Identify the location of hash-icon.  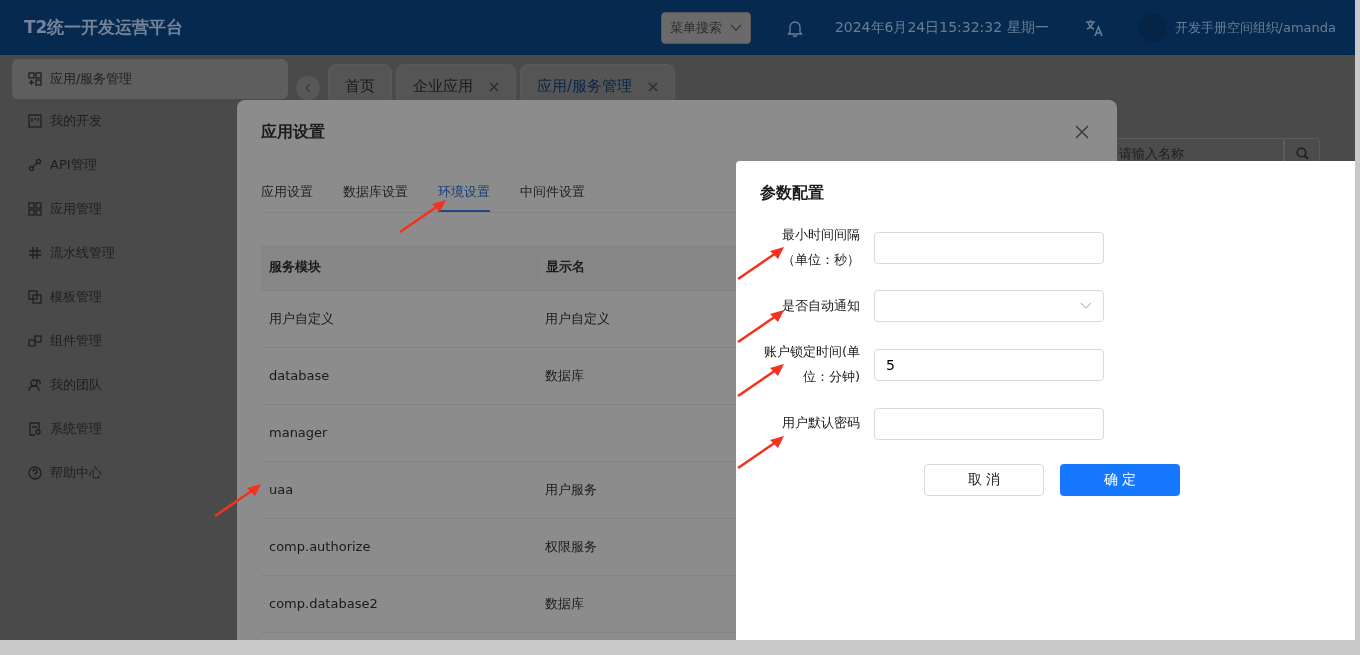
(35, 253).